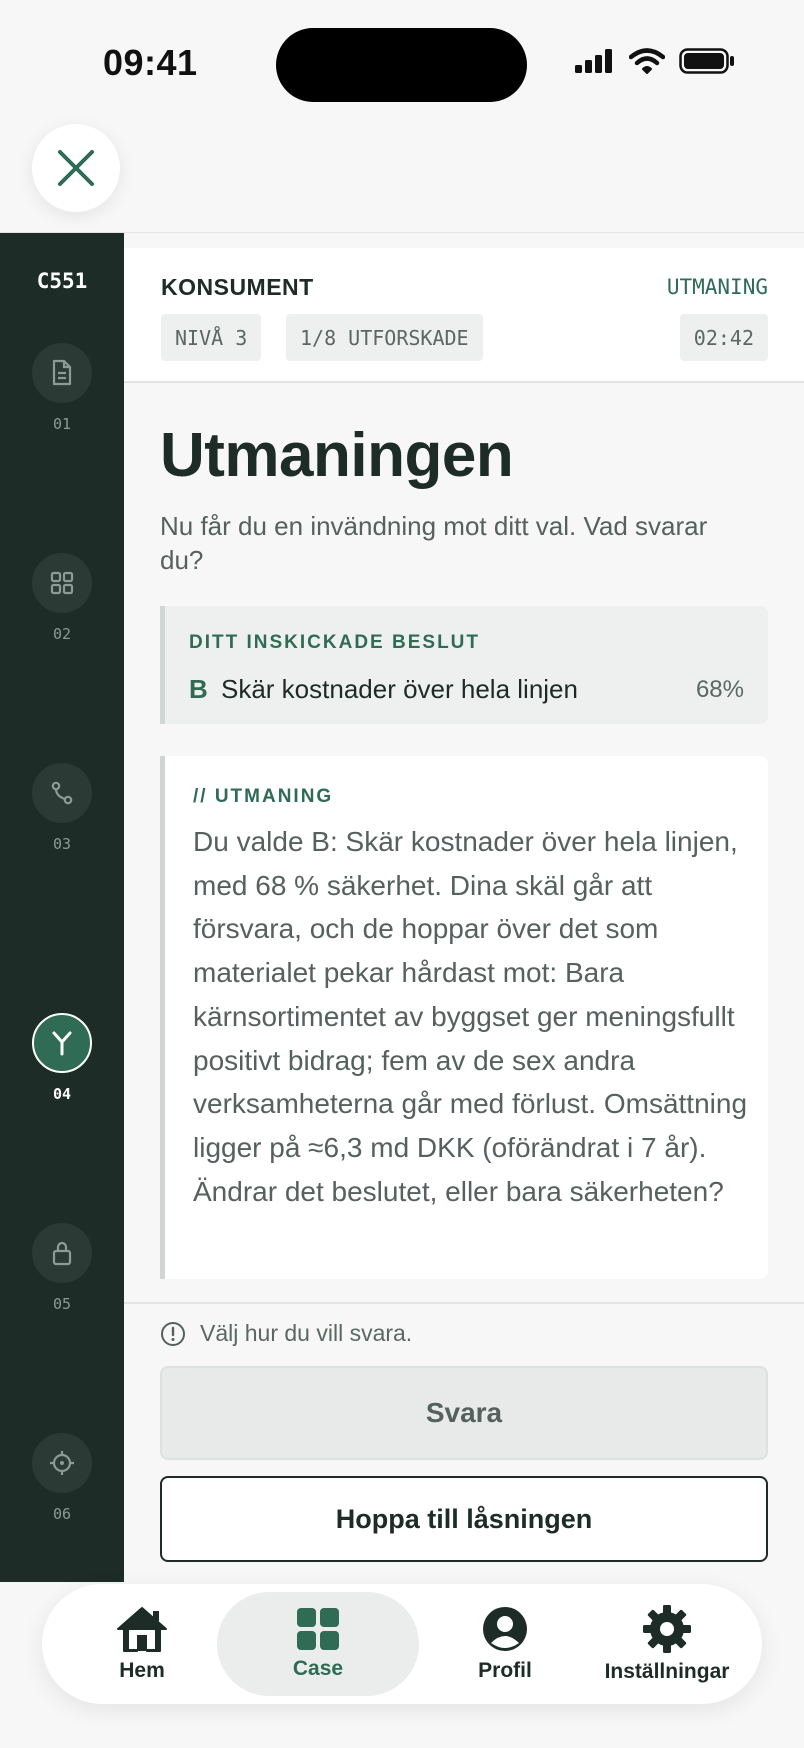  I want to click on content-divider, so click(464, 1303).